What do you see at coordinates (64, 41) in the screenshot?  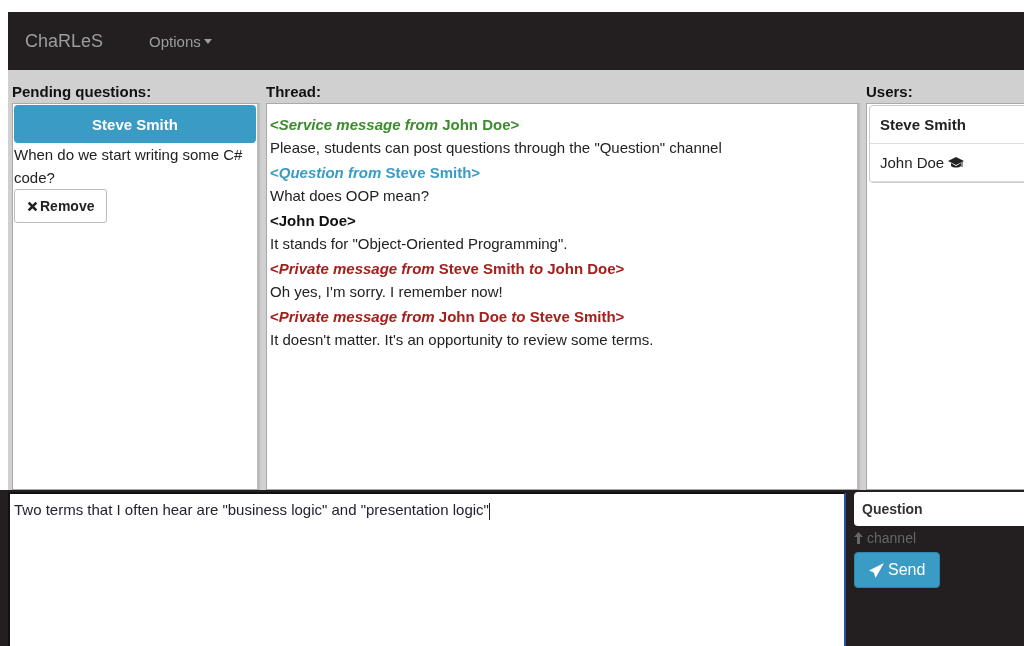 I see `app-brand: ChaRLeS` at bounding box center [64, 41].